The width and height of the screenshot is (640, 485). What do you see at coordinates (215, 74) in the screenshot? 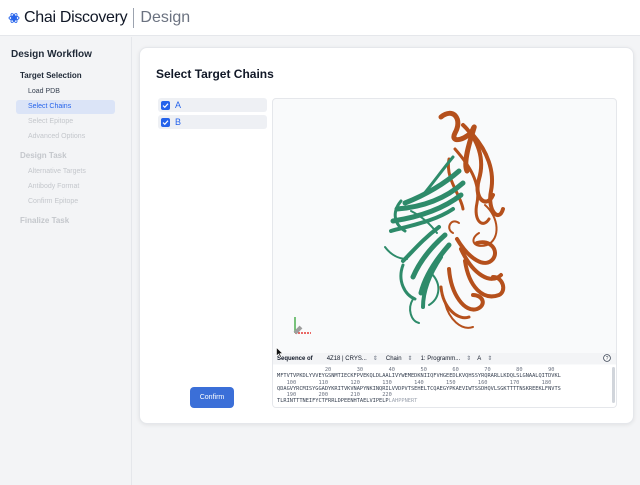
I see `page-title: Select Target Chains` at bounding box center [215, 74].